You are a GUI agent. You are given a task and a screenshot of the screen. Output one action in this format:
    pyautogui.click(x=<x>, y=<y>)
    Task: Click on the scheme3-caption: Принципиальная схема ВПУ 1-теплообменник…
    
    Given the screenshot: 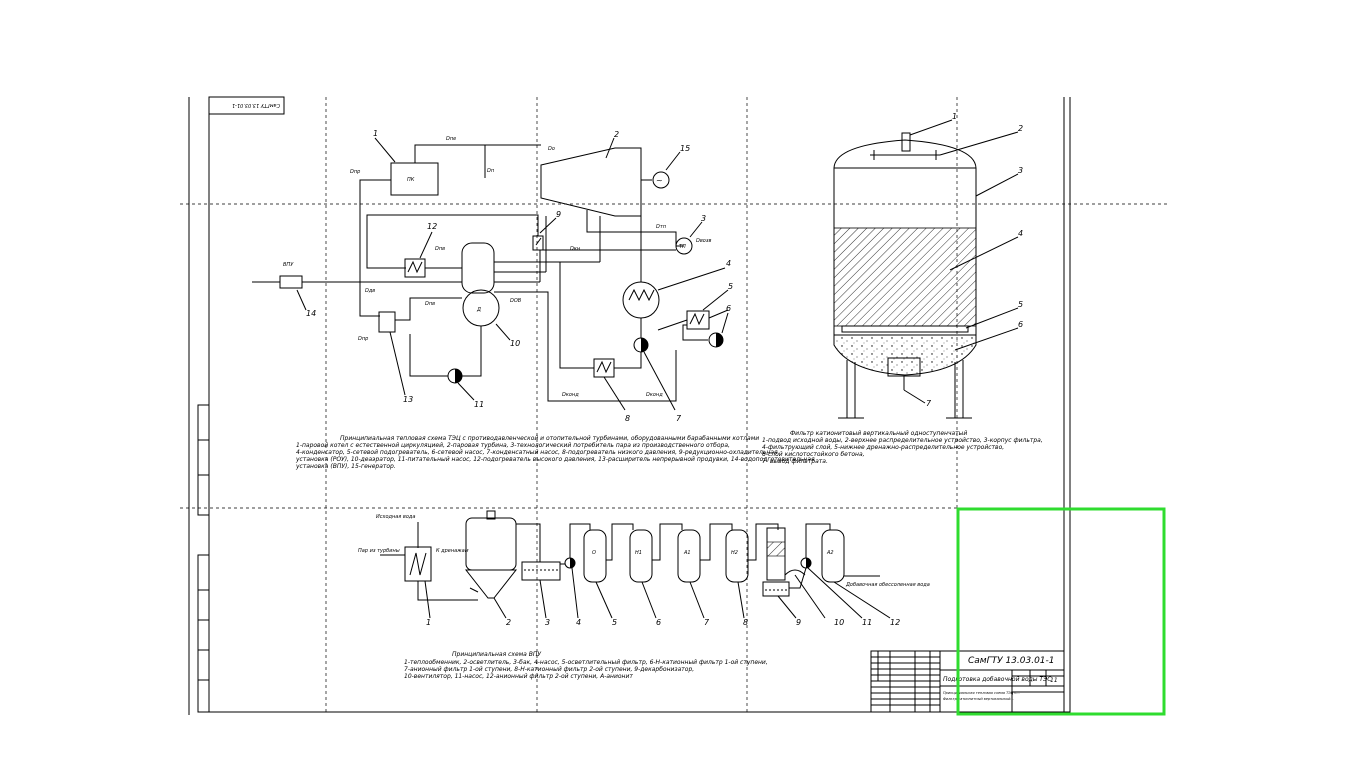 What is the action you would take?
    pyautogui.click(x=586, y=665)
    